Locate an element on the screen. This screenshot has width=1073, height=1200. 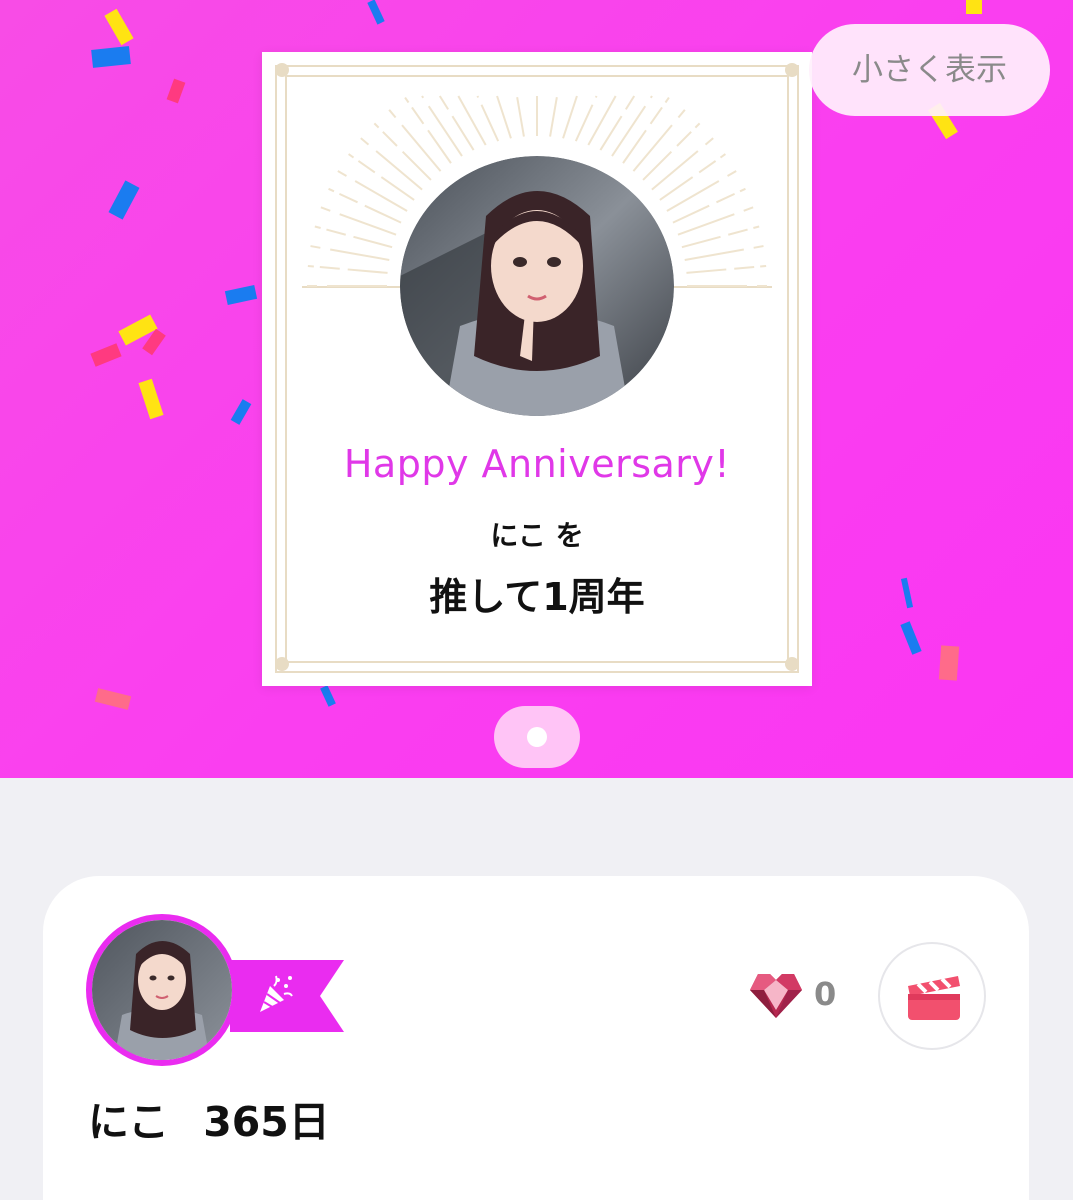
profile-name: にこ is located at coordinates (129, 1122).